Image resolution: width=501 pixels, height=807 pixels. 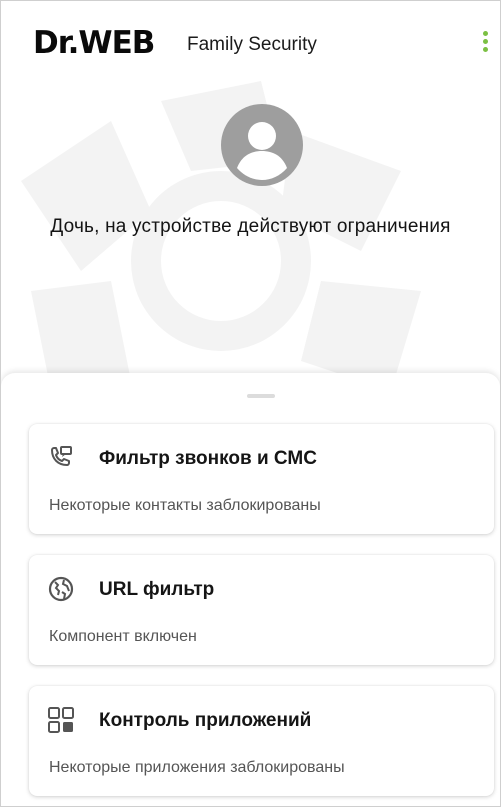 What do you see at coordinates (252, 44) in the screenshot?
I see `app-title: Family Security` at bounding box center [252, 44].